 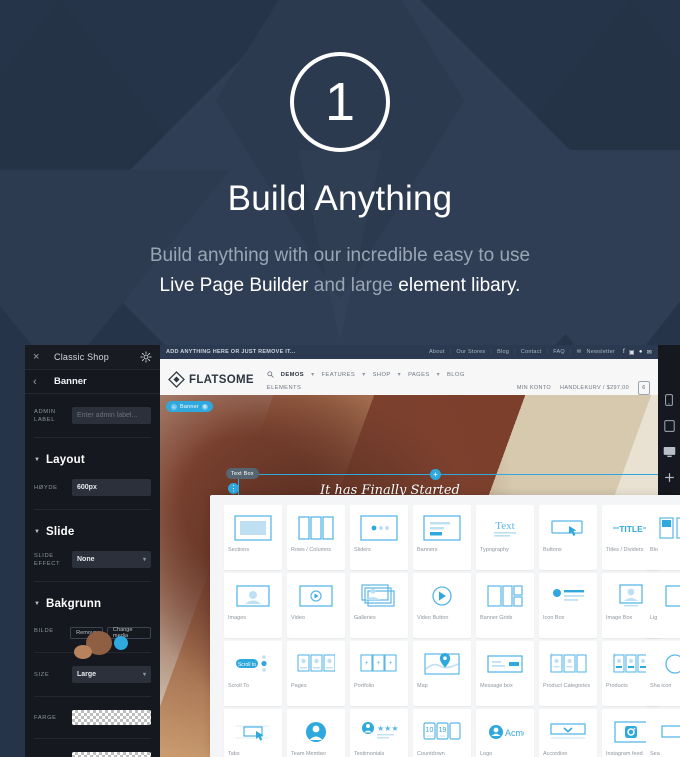 What do you see at coordinates (624, 352) in the screenshot?
I see `facebook-icon: f` at bounding box center [624, 352].